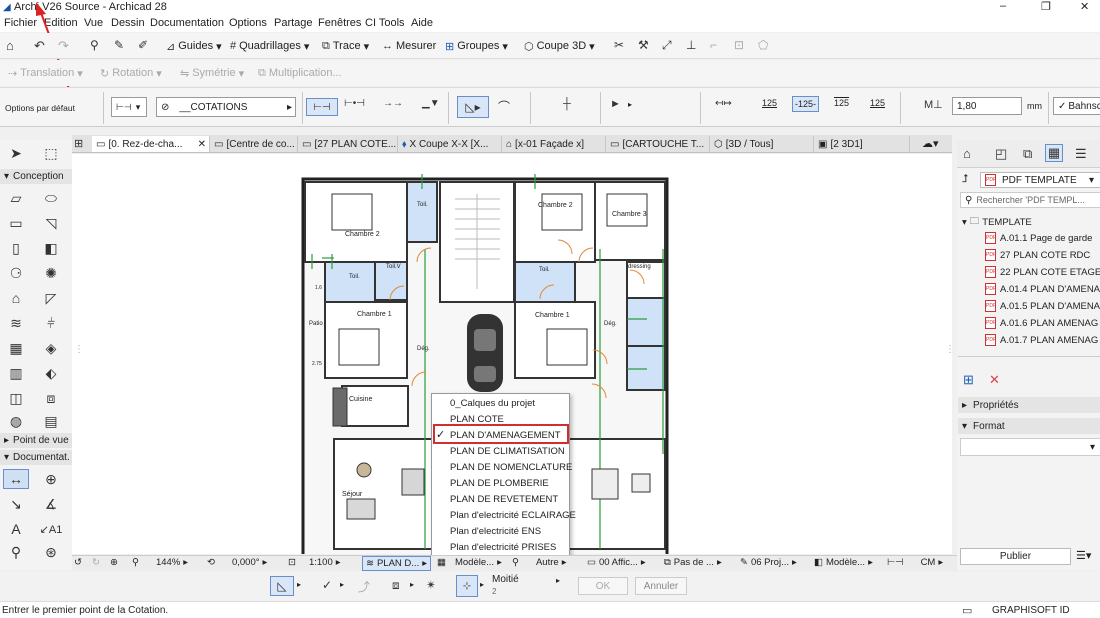 This screenshot has height=618, width=1100. I want to click on fraction-option-b: -125-, so click(806, 104).